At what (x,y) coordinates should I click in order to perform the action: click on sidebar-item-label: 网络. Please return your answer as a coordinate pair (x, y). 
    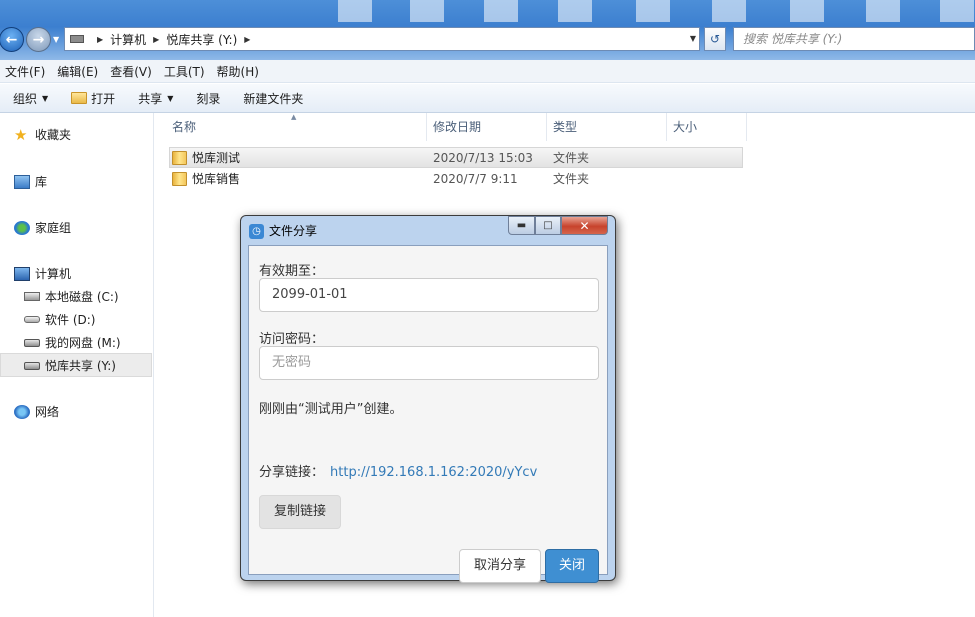
    Looking at the image, I should click on (47, 412).